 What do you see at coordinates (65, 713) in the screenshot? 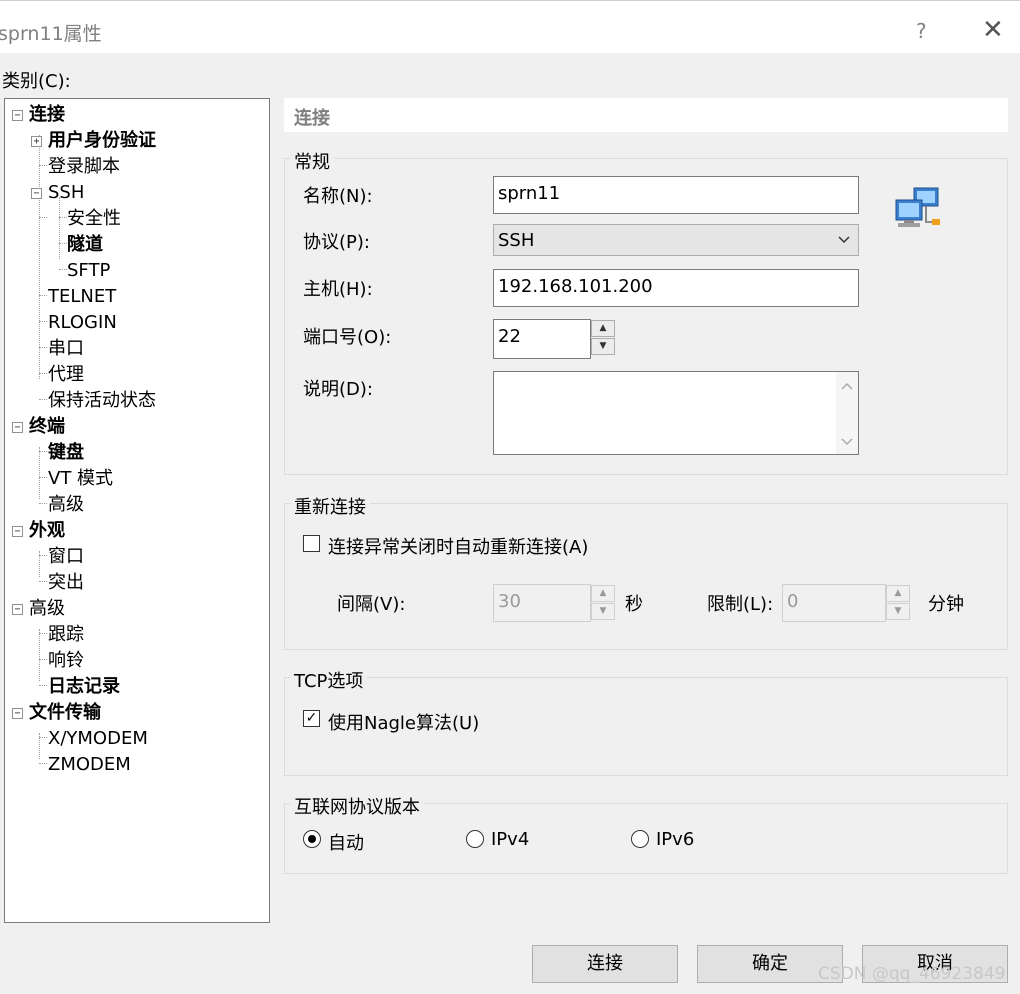
I see `tree-item-file-transfer: 文件传输` at bounding box center [65, 713].